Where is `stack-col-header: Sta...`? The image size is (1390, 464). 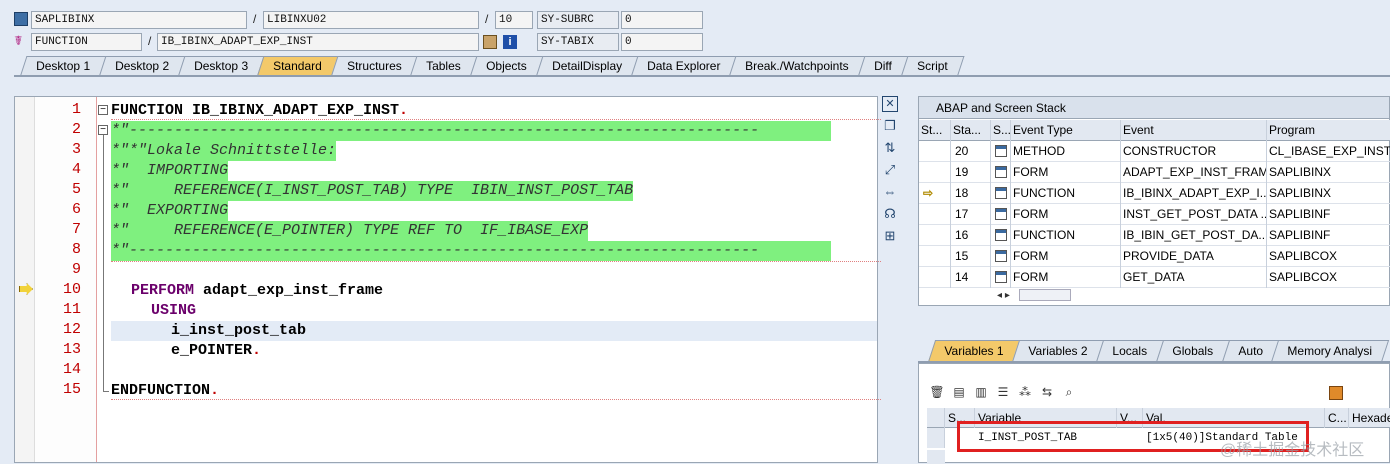
stack-col-header: Sta... is located at coordinates (971, 130).